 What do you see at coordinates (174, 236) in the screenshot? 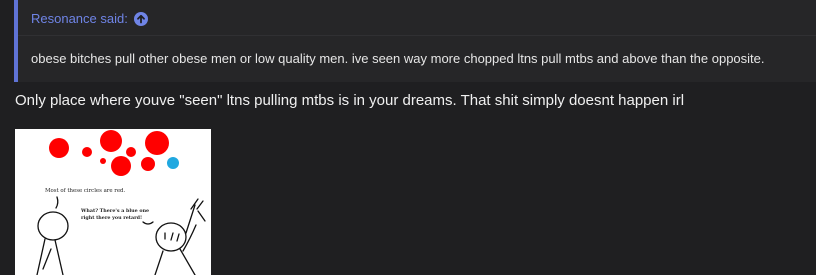
I see `stick-figure-right` at bounding box center [174, 236].